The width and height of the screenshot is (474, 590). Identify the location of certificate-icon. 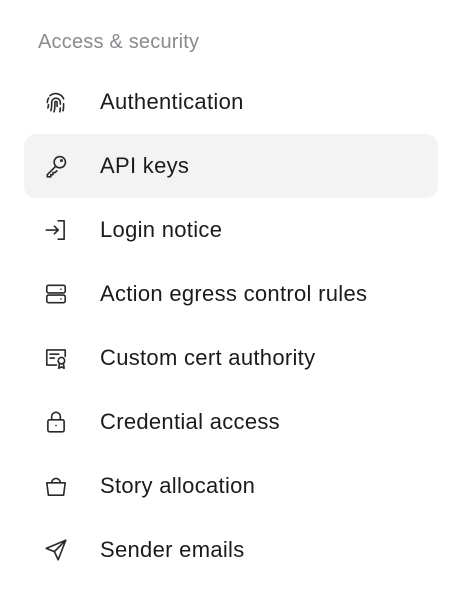
(56, 358).